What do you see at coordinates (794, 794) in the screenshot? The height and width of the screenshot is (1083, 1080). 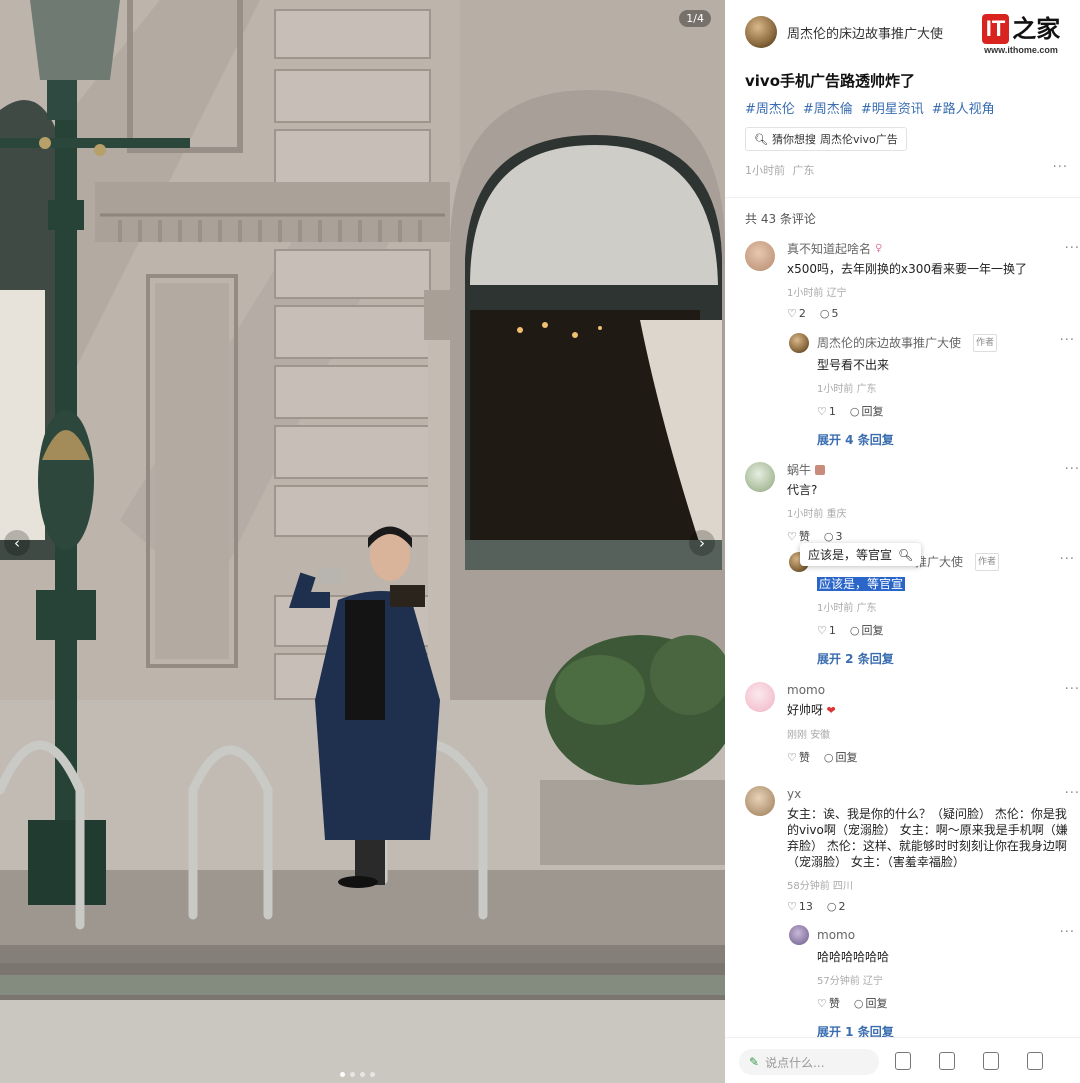 I see `comment-username: yx` at bounding box center [794, 794].